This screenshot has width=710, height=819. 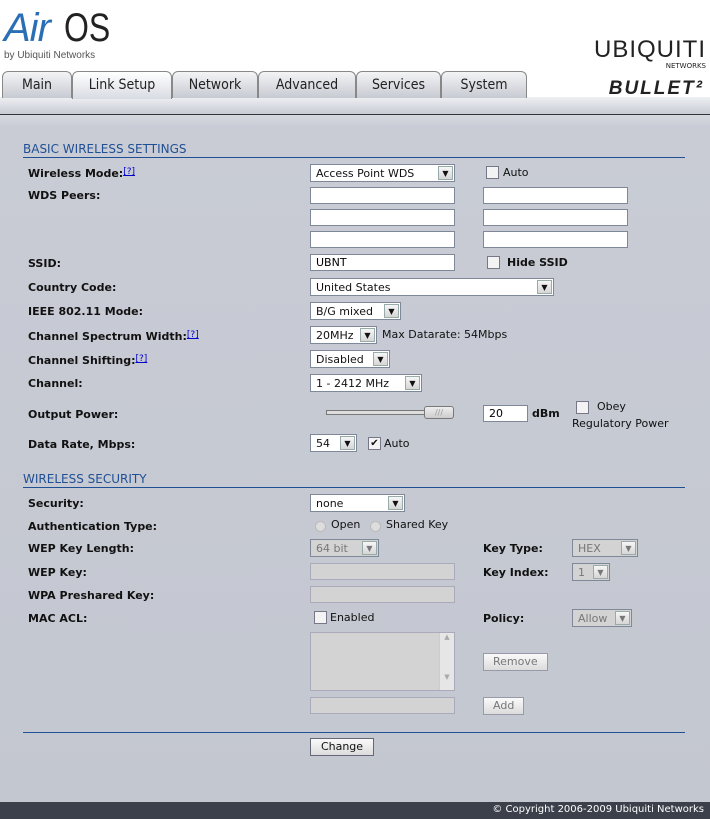 What do you see at coordinates (85, 311) in the screenshot?
I see `ieee-mode-label: IEEE 802.11 Mode:` at bounding box center [85, 311].